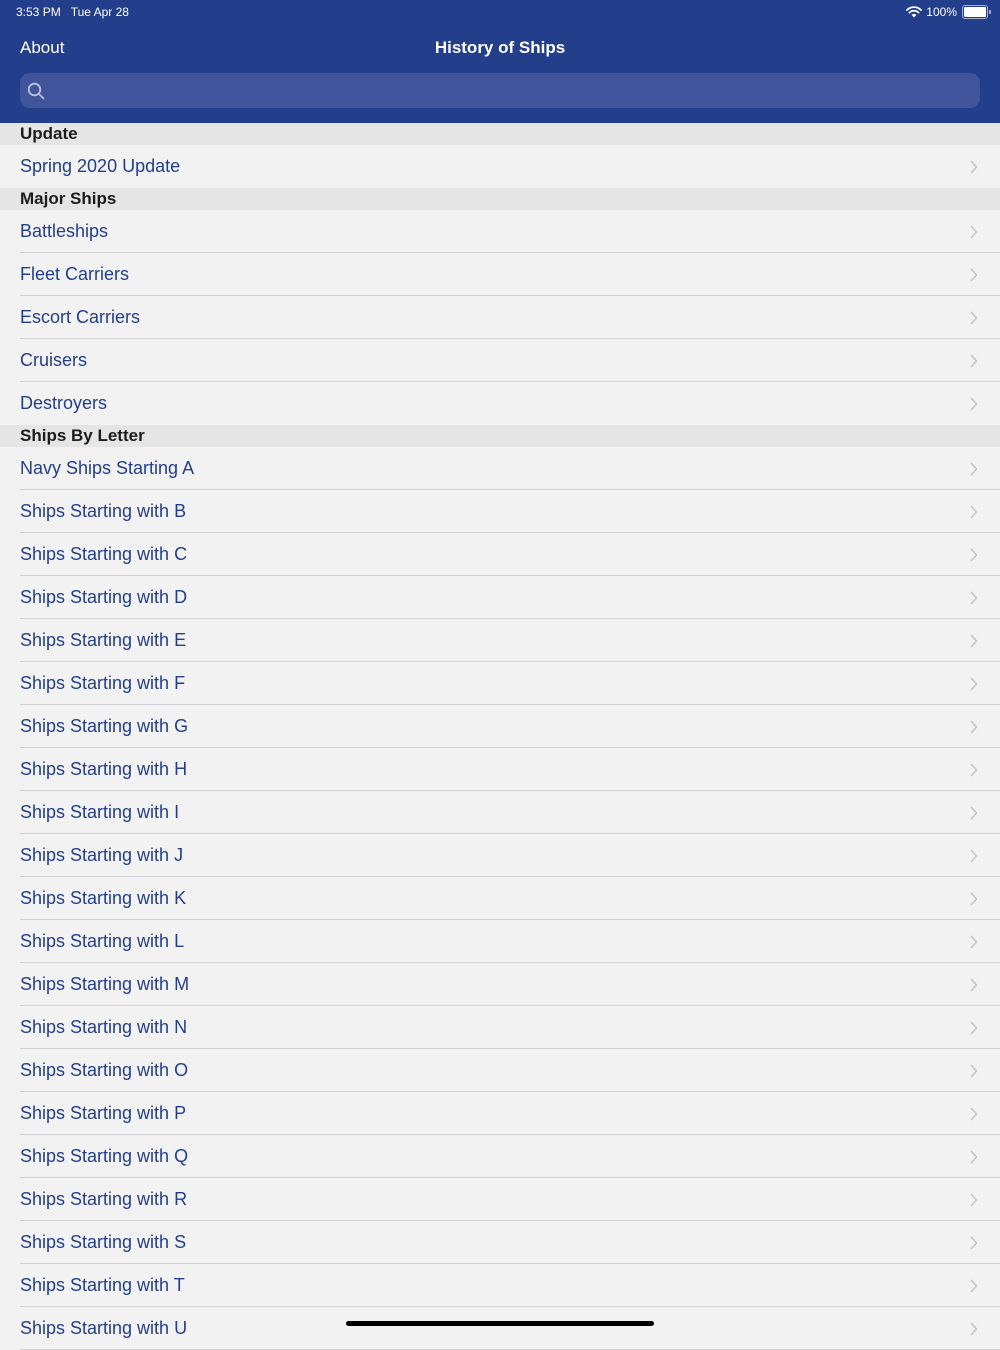 The image size is (1000, 1350). What do you see at coordinates (500, 855) in the screenshot?
I see `list-item: Ships Starting with J` at bounding box center [500, 855].